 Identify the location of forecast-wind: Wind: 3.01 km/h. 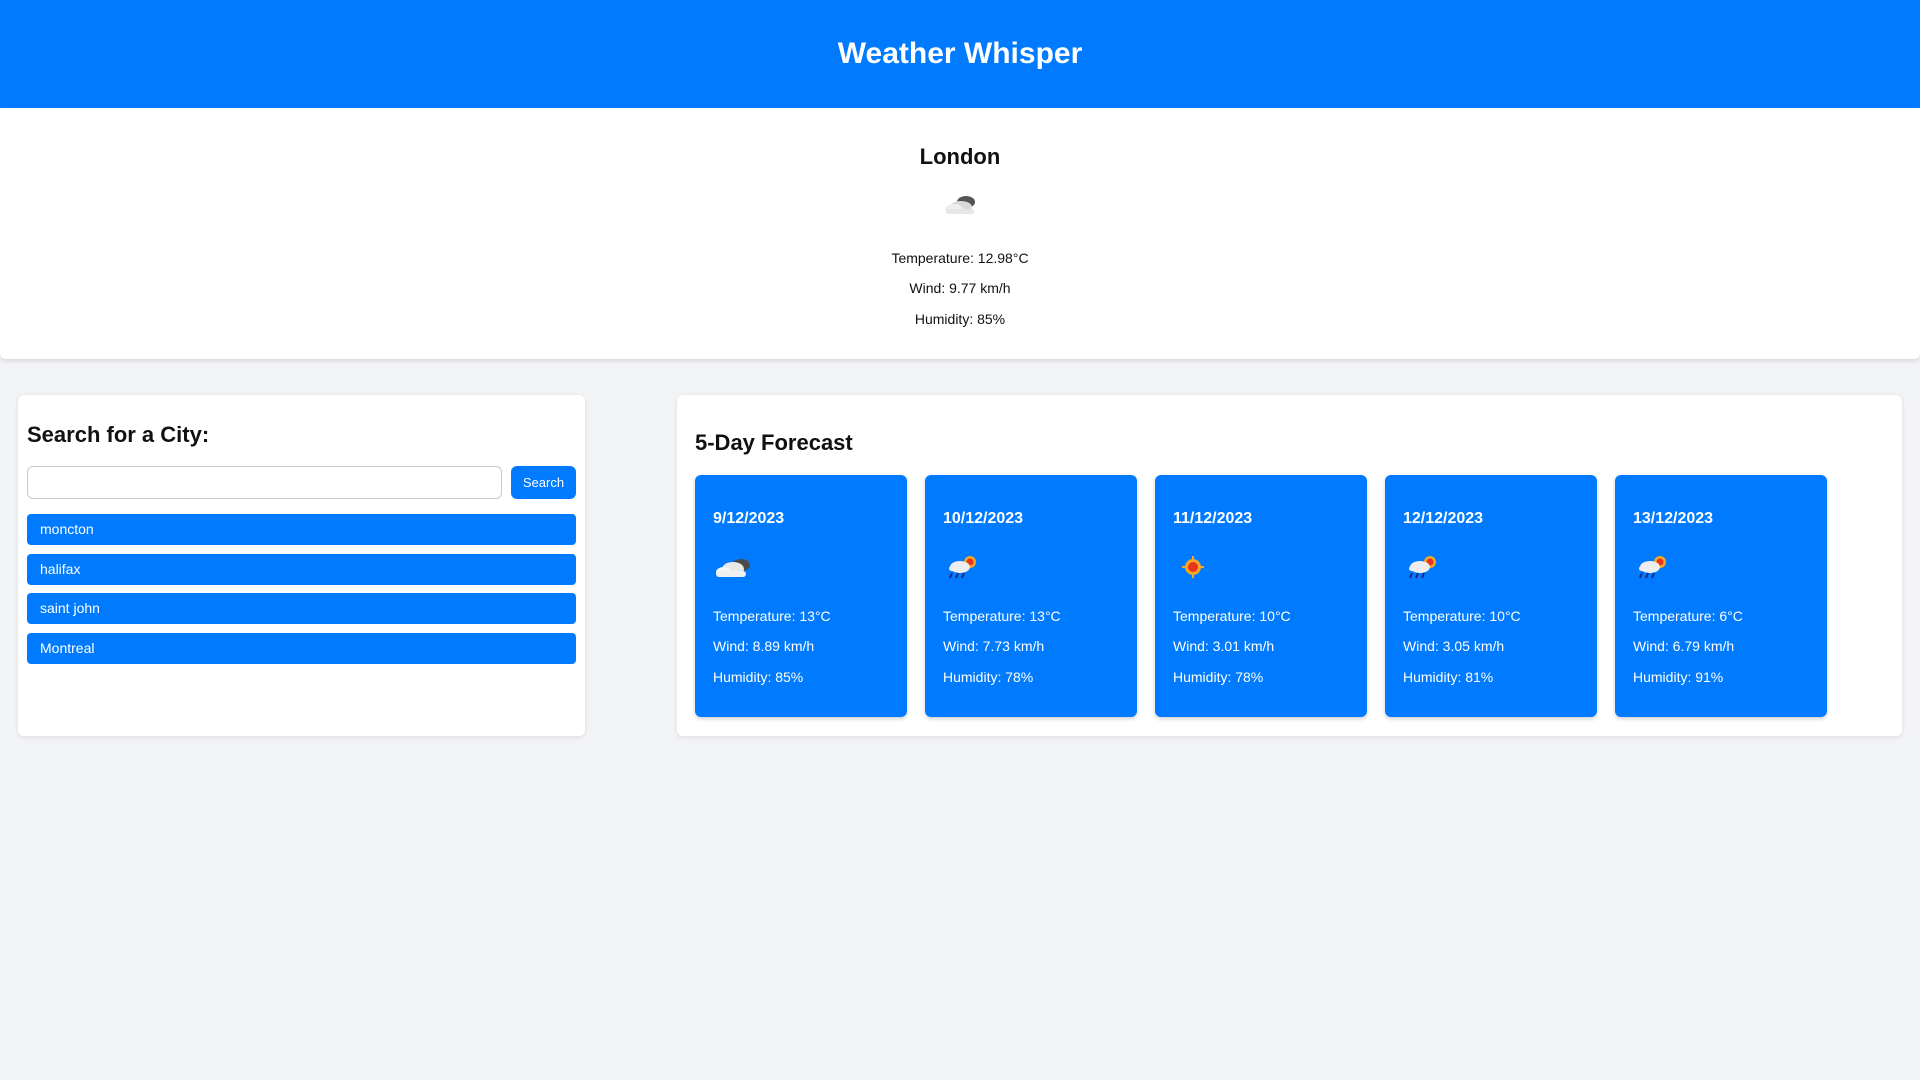
(1224, 646).